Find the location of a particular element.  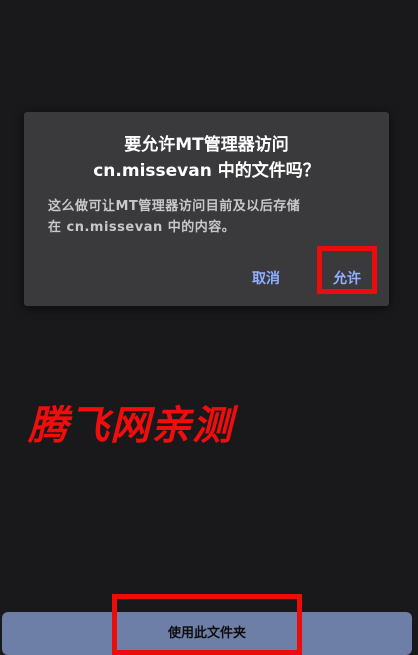

allow-highlight-box is located at coordinates (347, 270).